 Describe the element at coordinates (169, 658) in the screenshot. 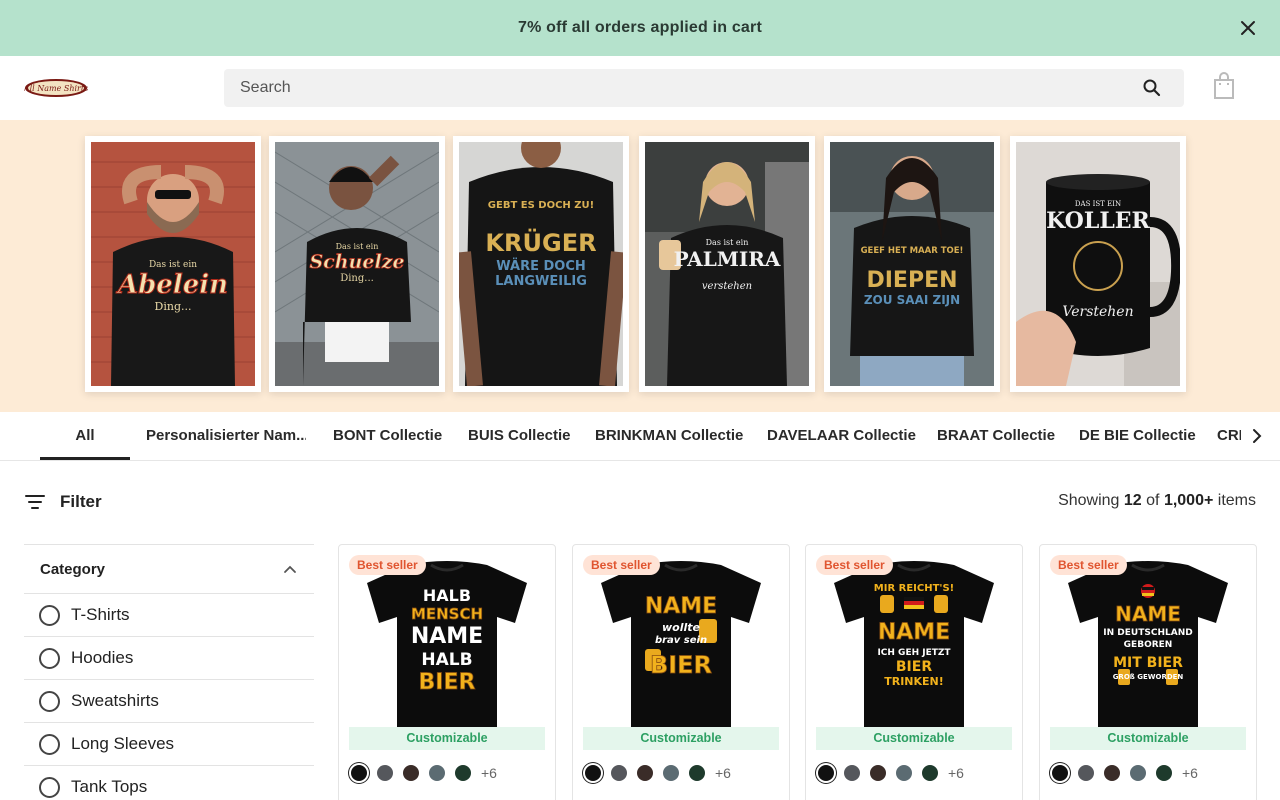

I see `category-item-hoodies: Hoodies` at that location.